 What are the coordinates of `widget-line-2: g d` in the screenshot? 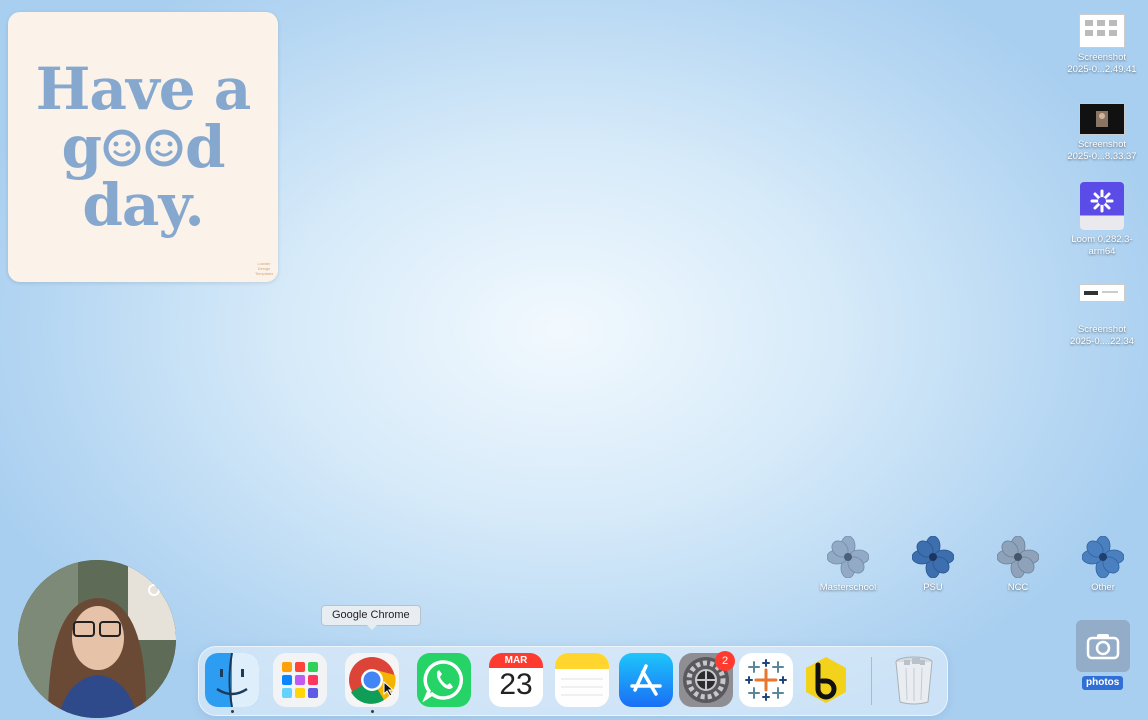 It's located at (143, 147).